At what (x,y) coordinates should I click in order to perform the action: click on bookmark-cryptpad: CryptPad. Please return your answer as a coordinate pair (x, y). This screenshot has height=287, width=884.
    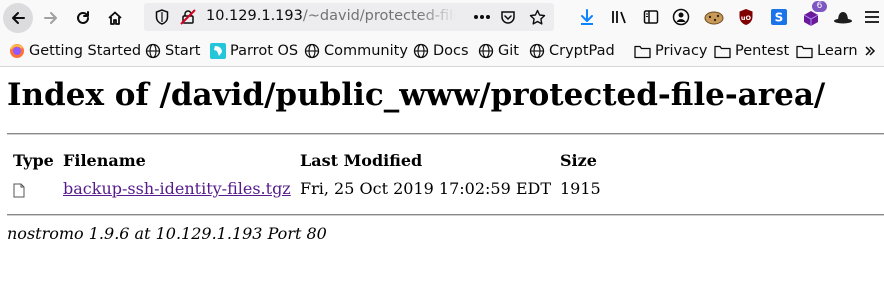
    Looking at the image, I should click on (572, 51).